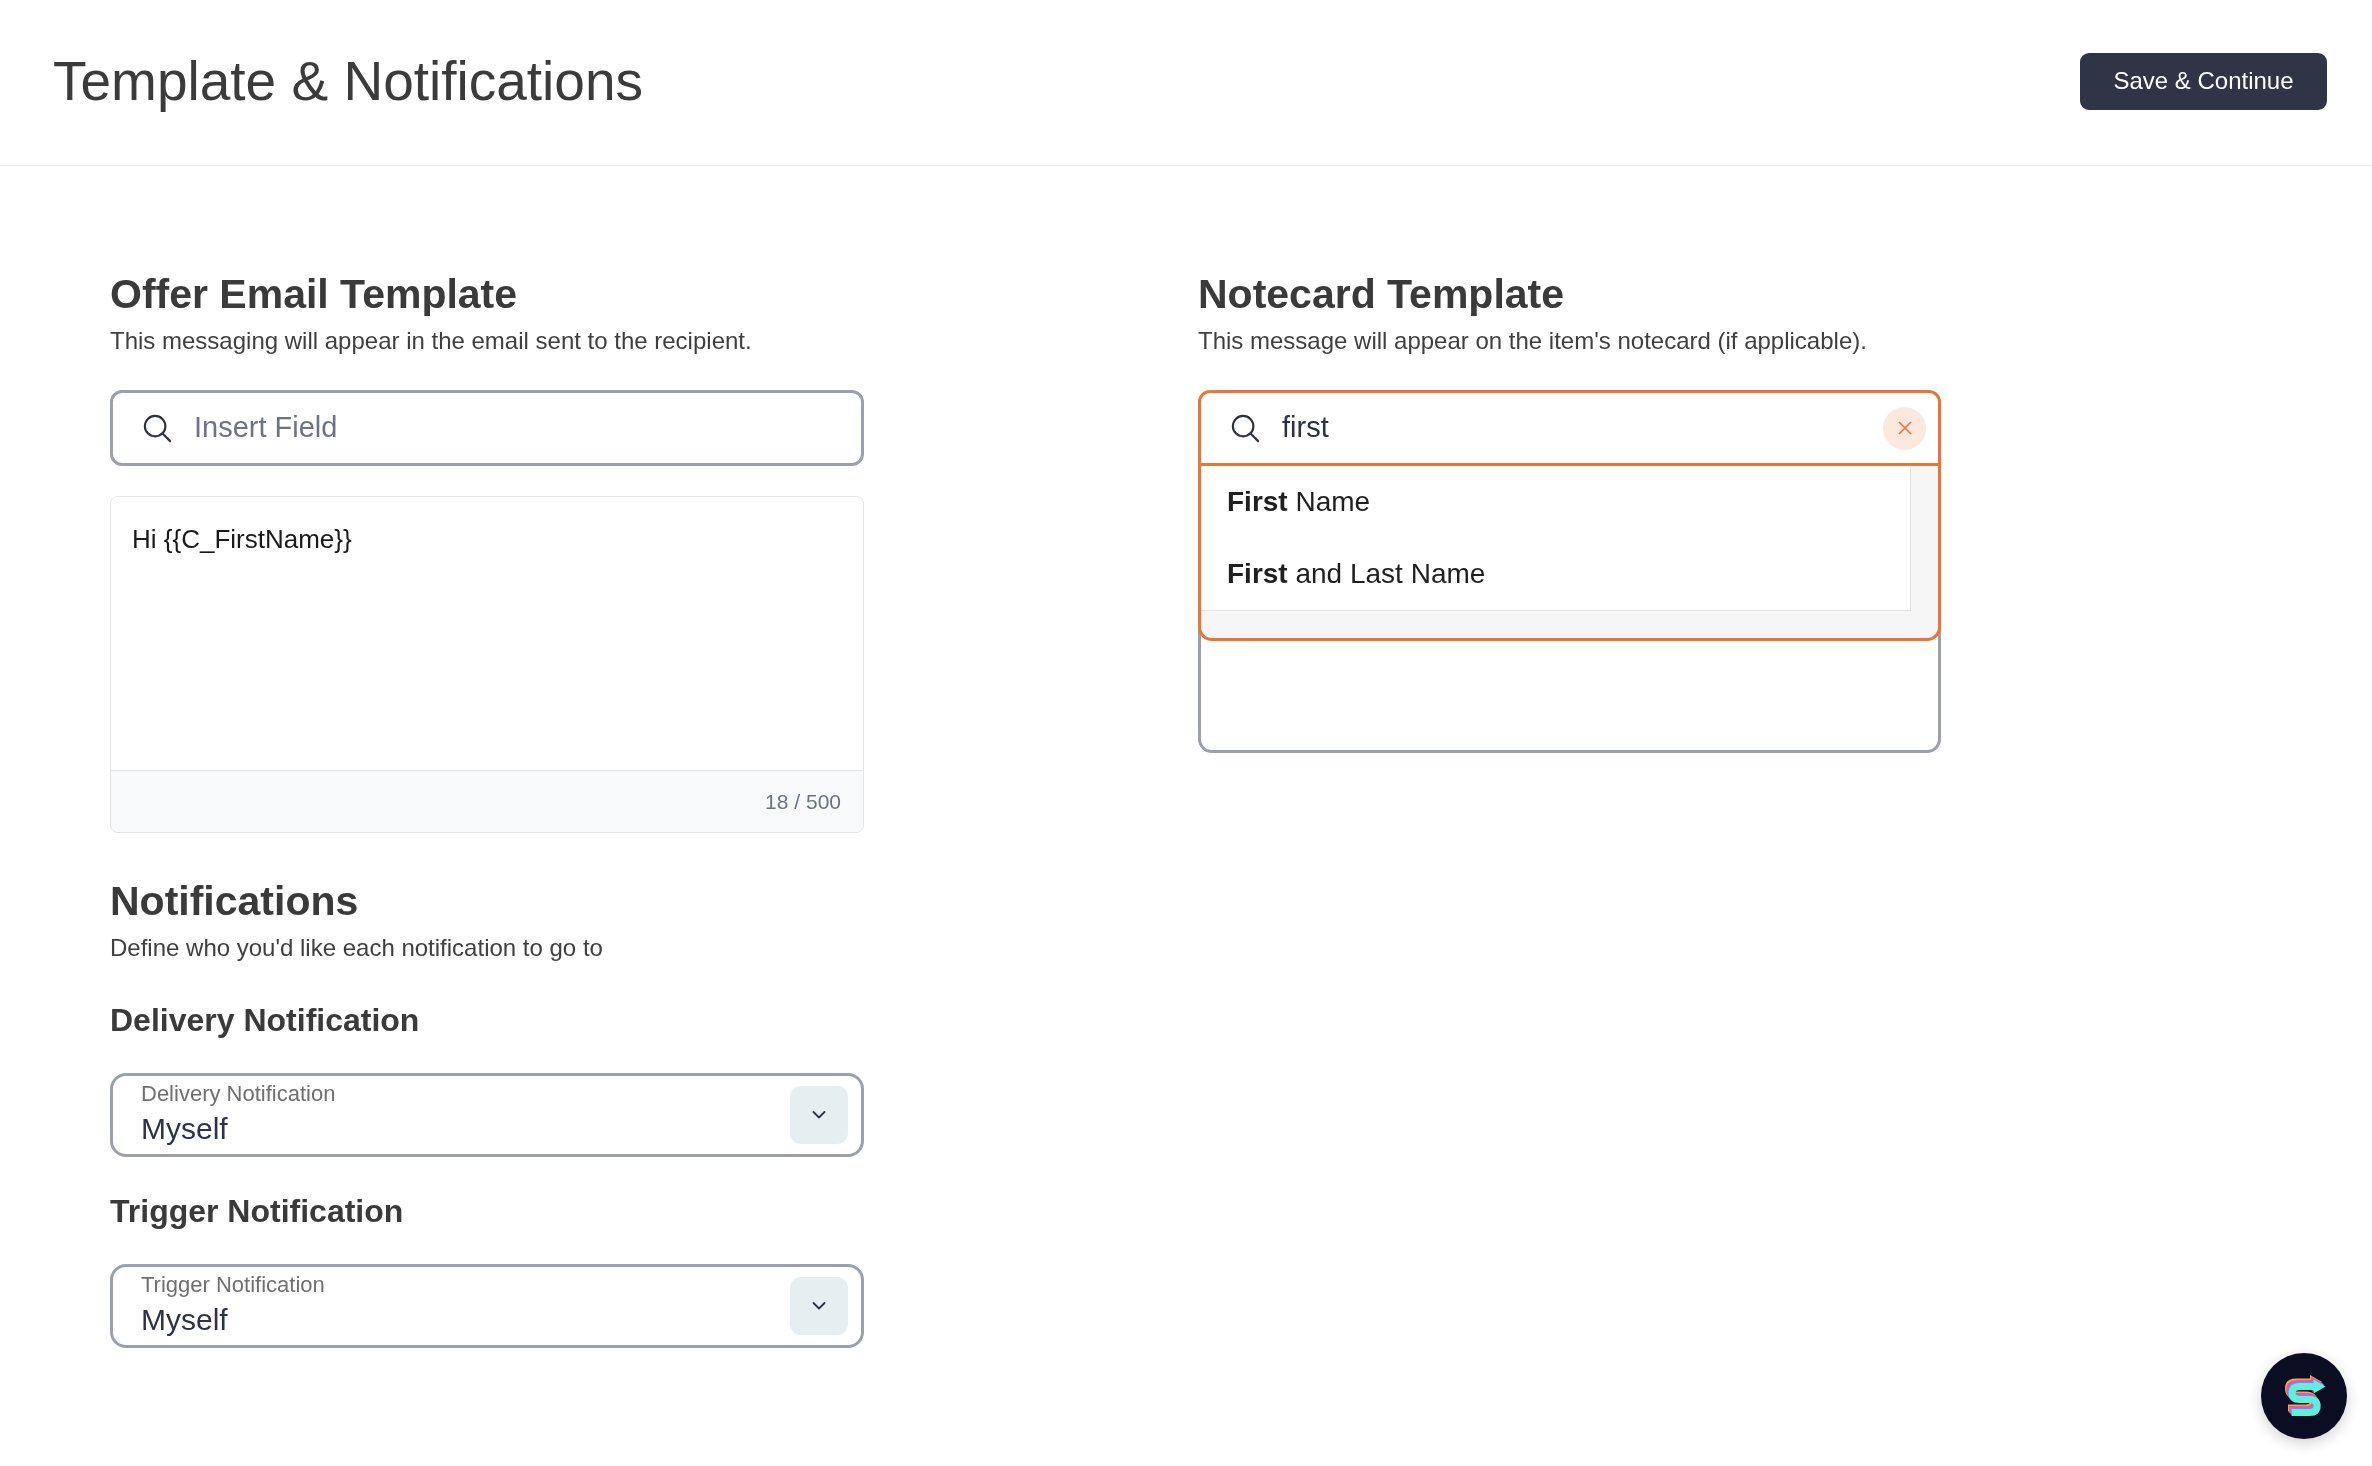  I want to click on section-description: Define who you'd like each notification to go to, so click(357, 948).